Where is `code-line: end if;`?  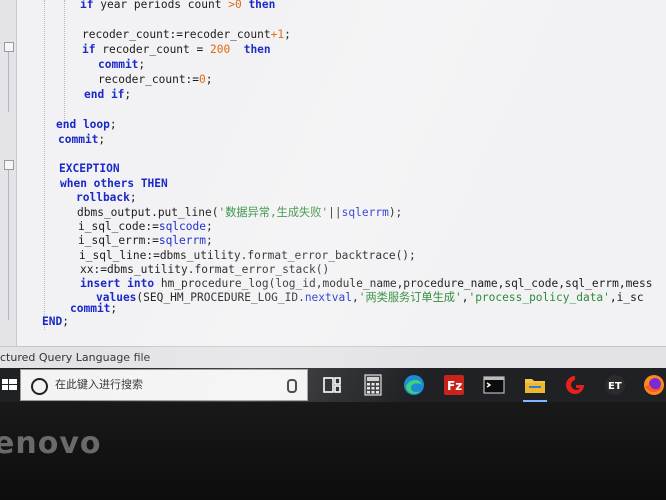
code-line: end if; is located at coordinates (107, 94).